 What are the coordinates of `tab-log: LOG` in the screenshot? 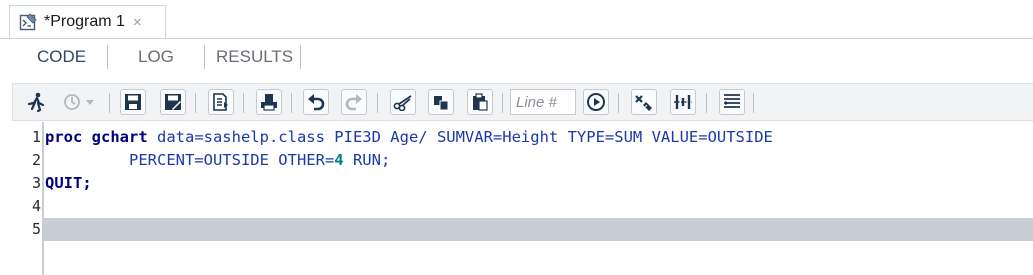 It's located at (156, 57).